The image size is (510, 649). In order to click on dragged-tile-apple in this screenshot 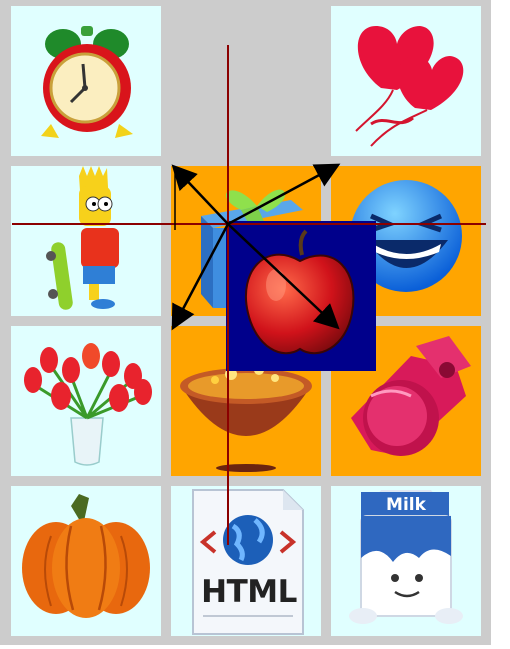, I will do `click(301, 296)`.